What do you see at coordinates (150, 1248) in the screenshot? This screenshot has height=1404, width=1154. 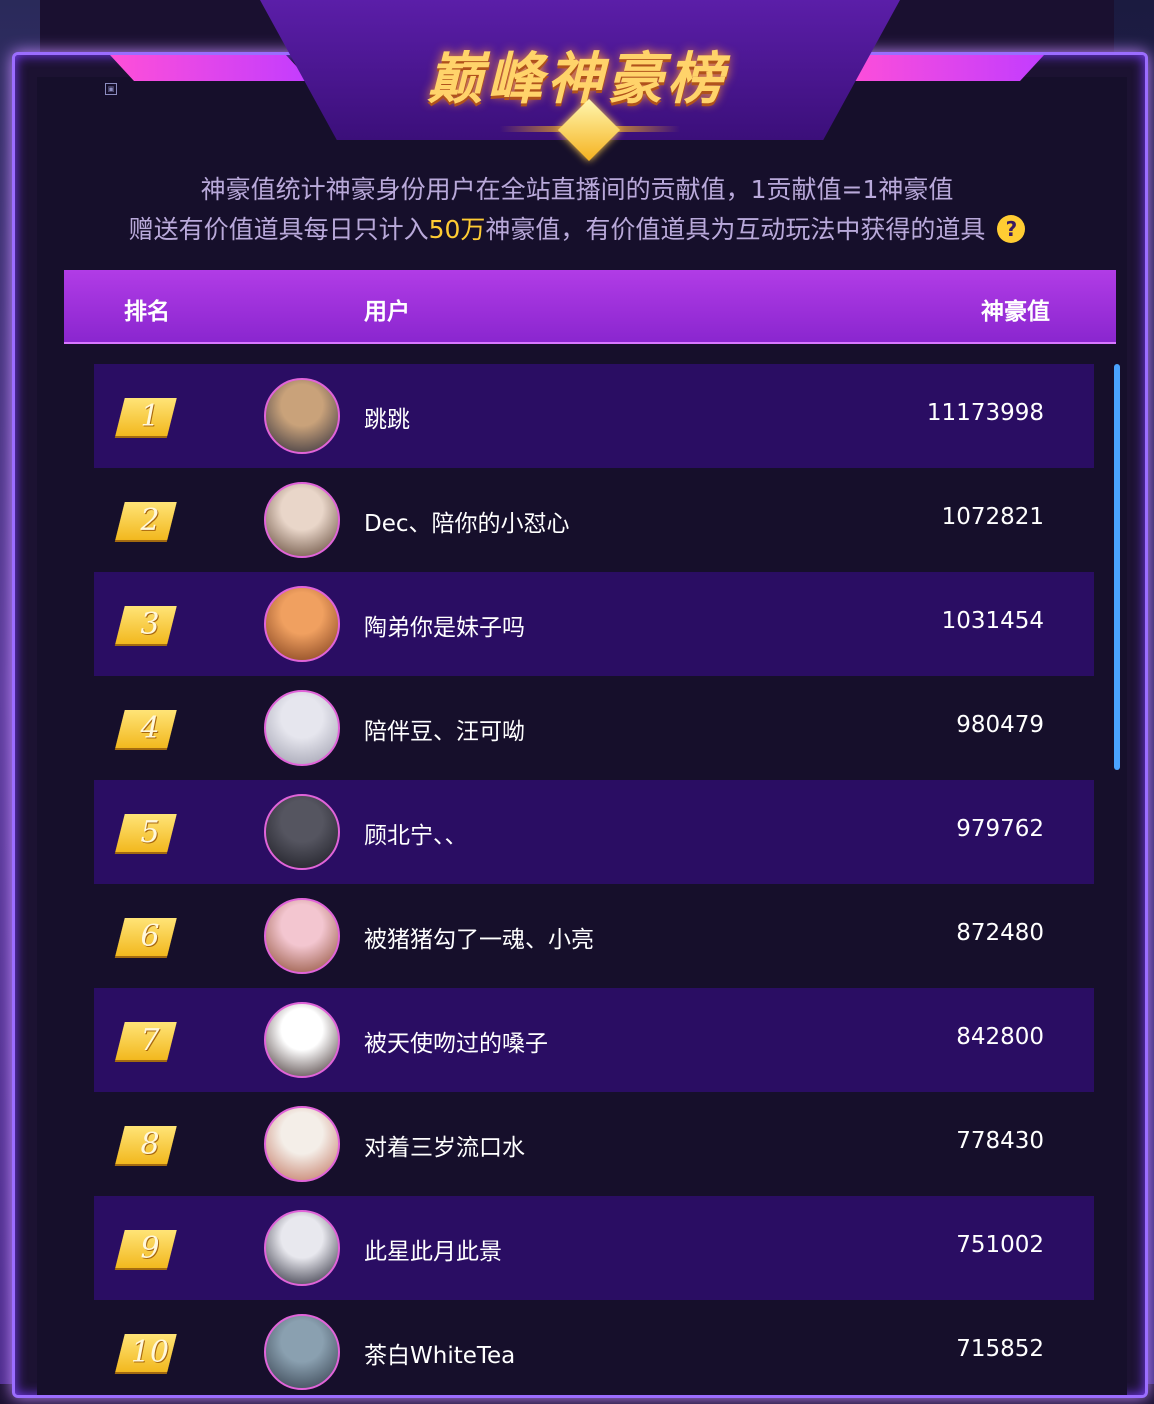 I see `rank-number: 9` at bounding box center [150, 1248].